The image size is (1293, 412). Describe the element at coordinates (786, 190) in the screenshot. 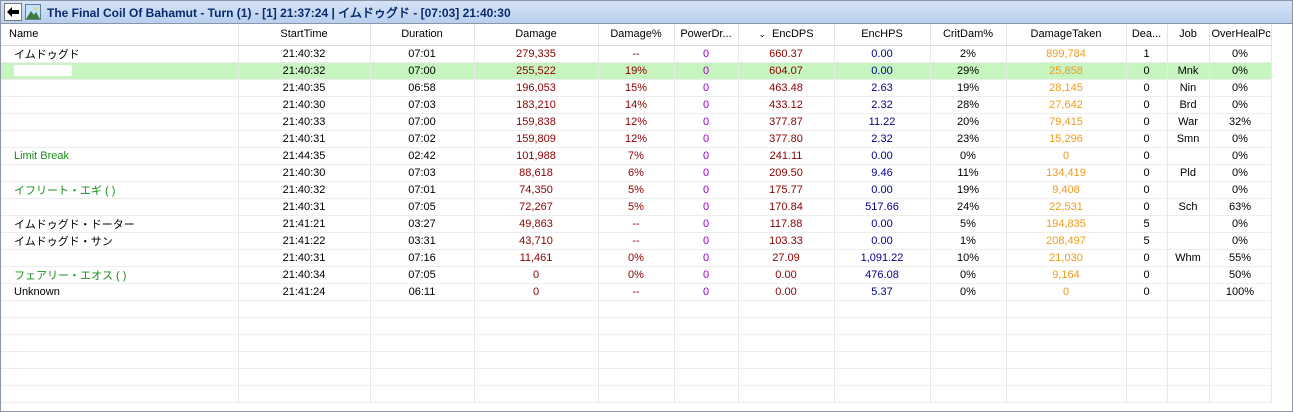

I see `cell-enc-dps: 175.77` at that location.